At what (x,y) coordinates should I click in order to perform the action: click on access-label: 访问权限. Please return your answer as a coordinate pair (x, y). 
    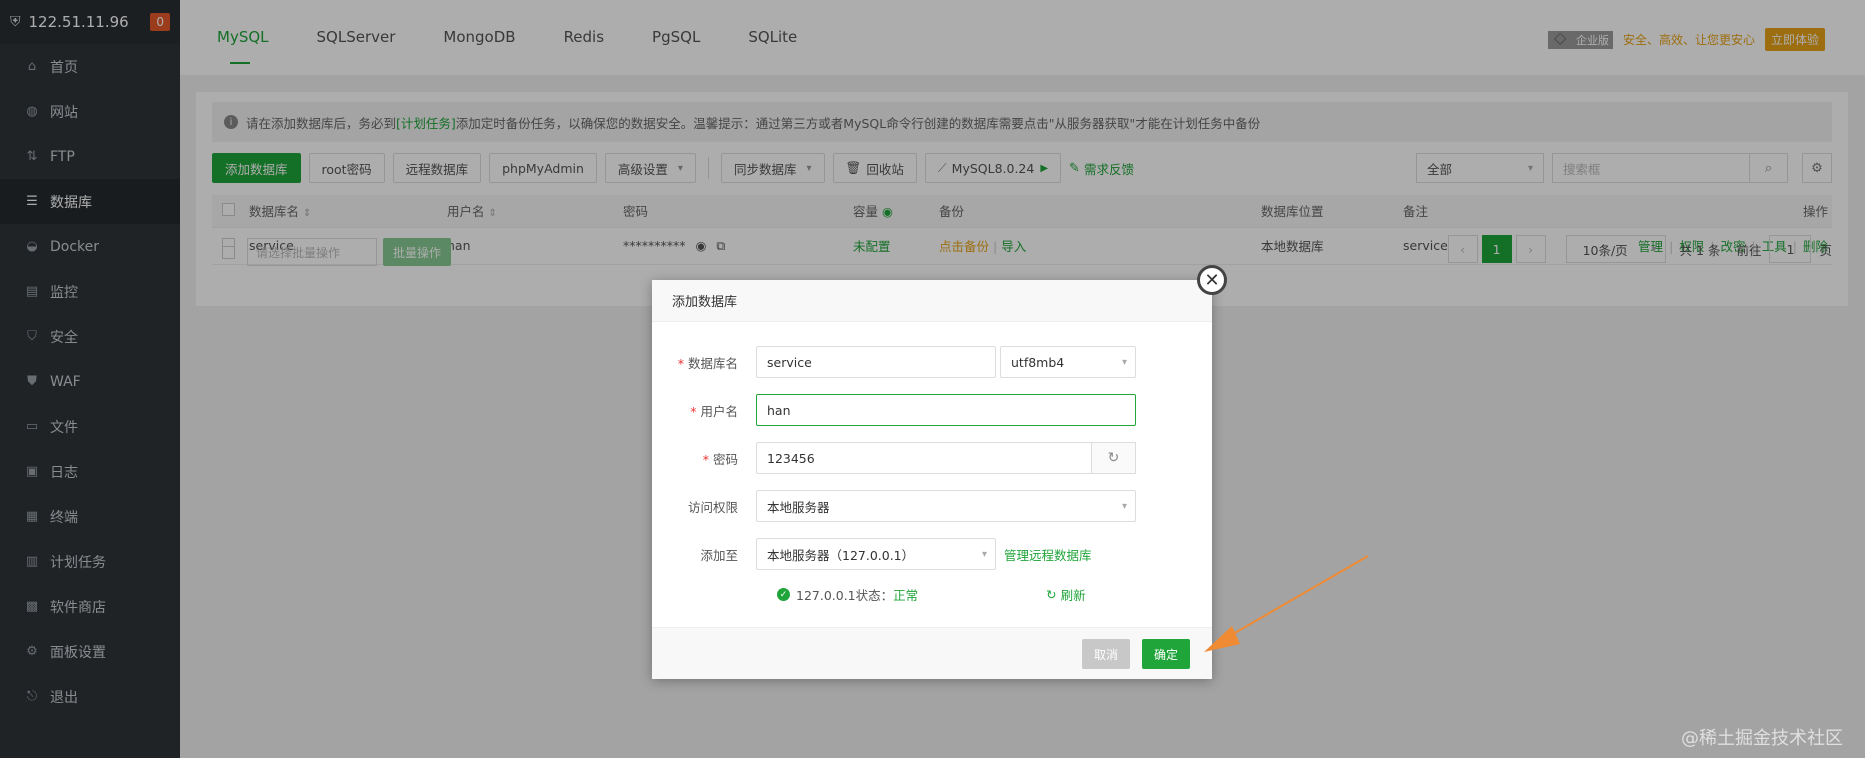
    Looking at the image, I should click on (712, 507).